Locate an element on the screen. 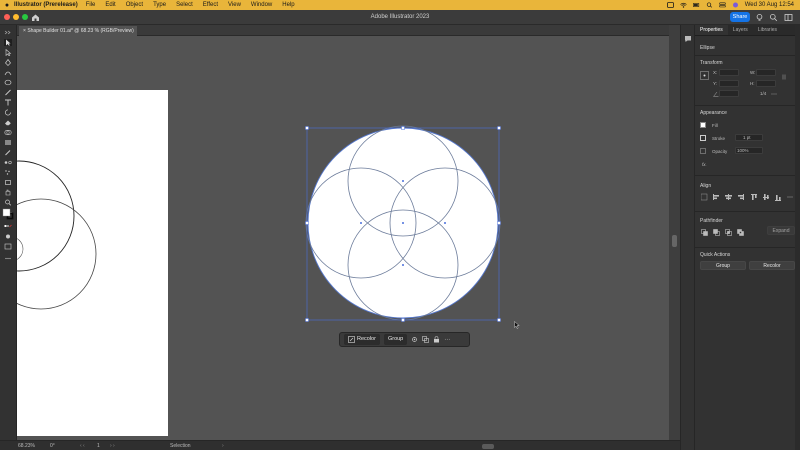 The image size is (800, 450). battery-icon is located at coordinates (696, 5).